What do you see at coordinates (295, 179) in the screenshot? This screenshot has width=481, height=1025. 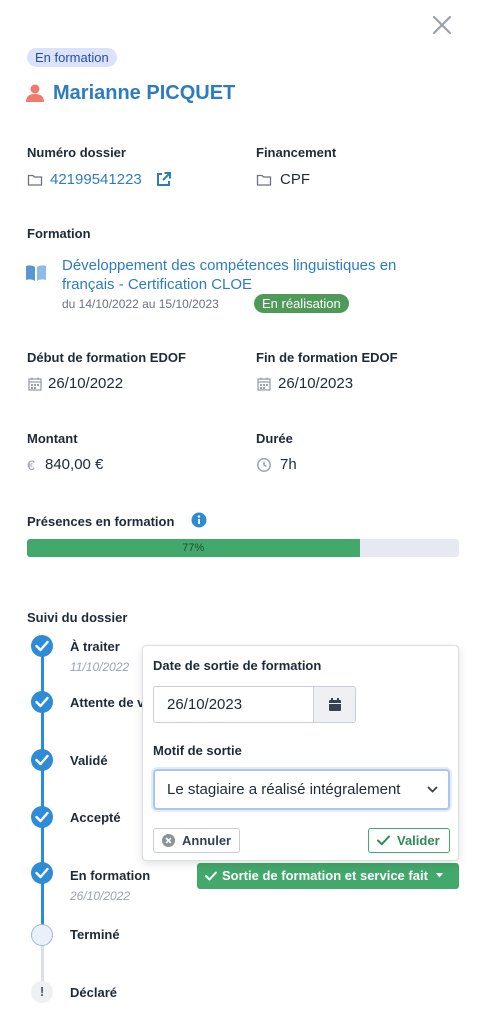 I see `financement-value: CPF` at bounding box center [295, 179].